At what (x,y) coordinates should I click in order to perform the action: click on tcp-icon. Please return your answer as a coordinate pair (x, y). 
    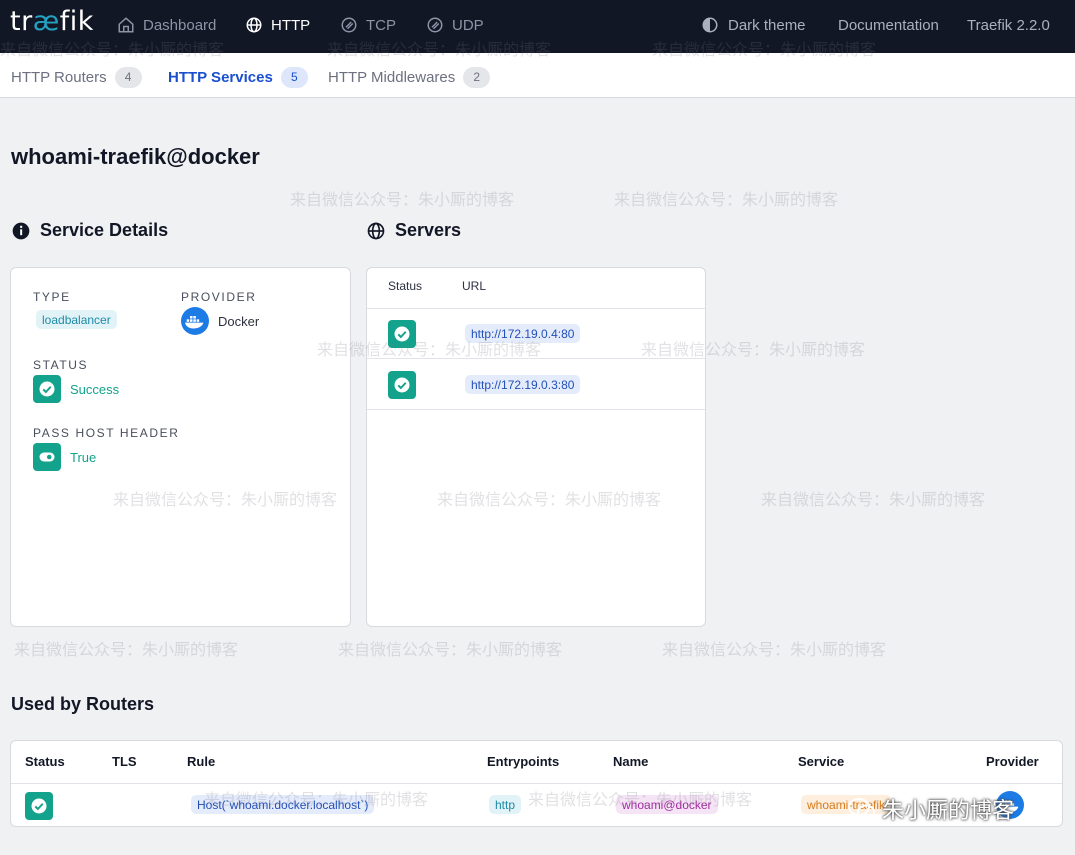
    Looking at the image, I should click on (349, 25).